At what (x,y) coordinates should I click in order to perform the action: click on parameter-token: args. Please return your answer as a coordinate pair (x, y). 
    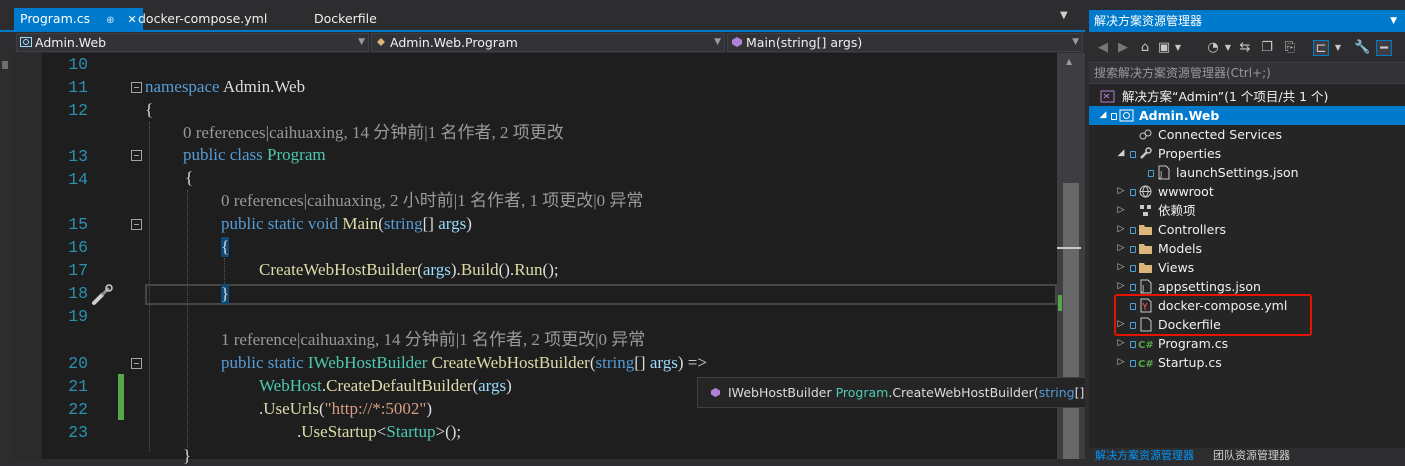
    Looking at the image, I should click on (663, 362).